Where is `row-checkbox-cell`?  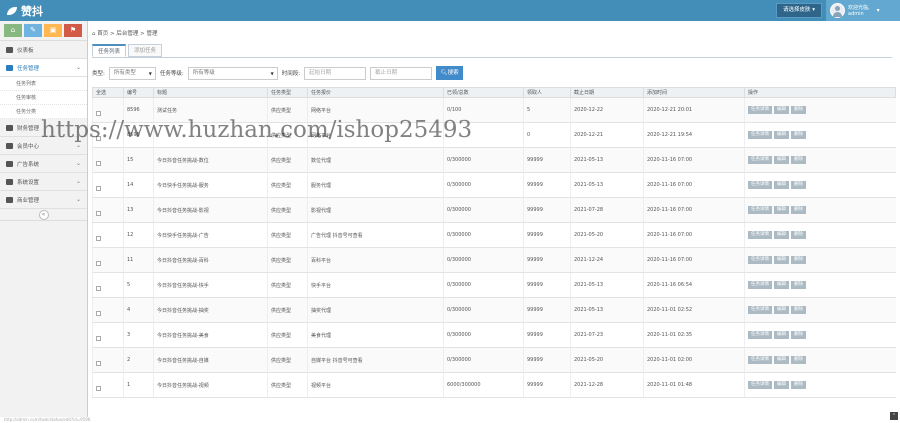 row-checkbox-cell is located at coordinates (108, 285).